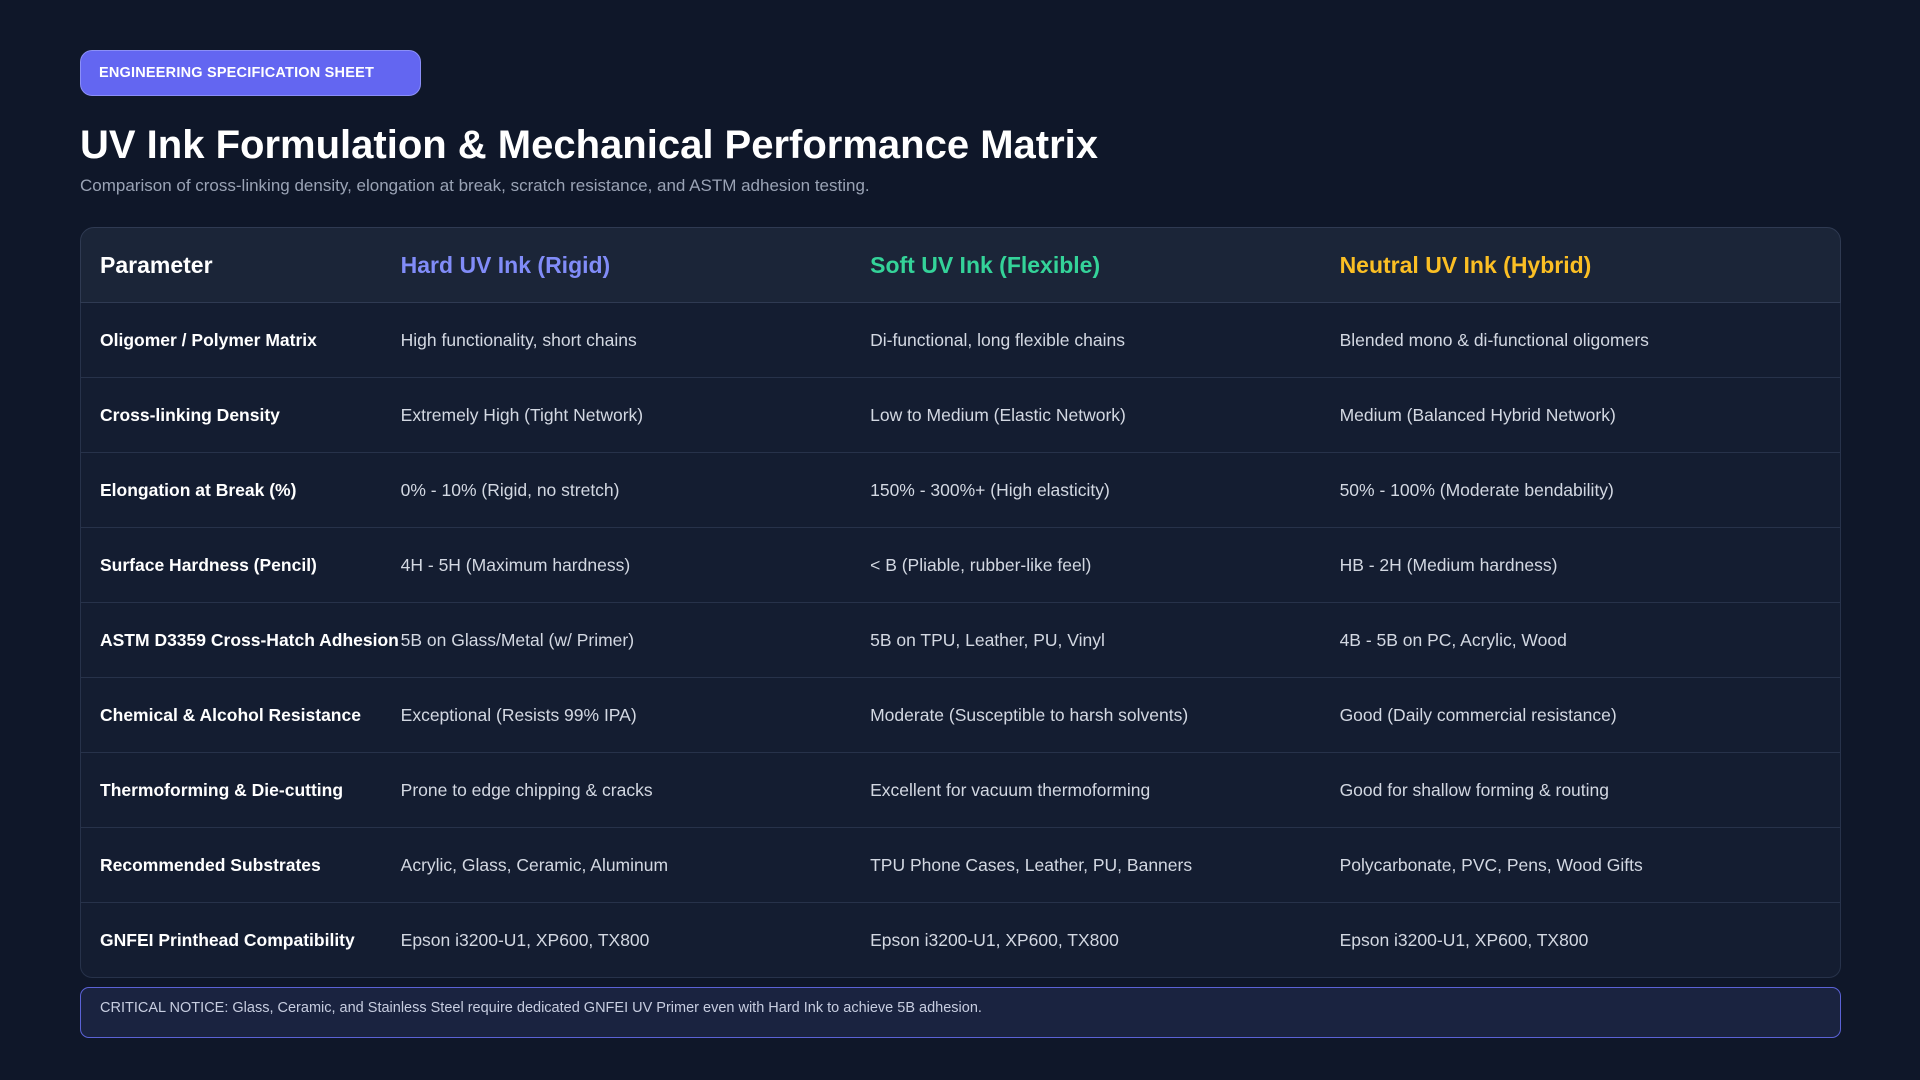  I want to click on soft-ink-value: 150% - 300%+ (High elasticity), so click(990, 489).